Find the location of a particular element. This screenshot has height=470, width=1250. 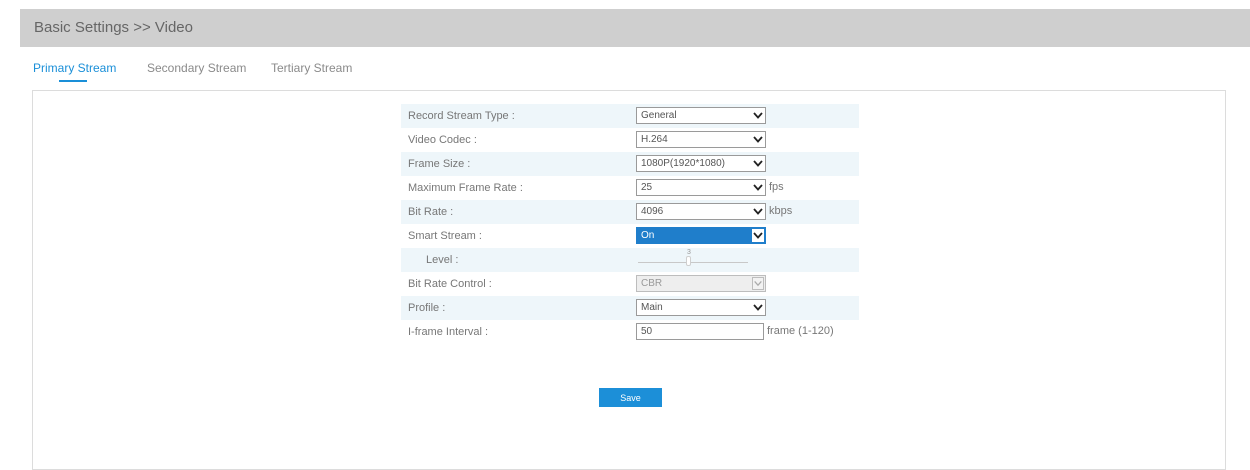

record-stream-type-label: Record Stream Type : is located at coordinates (461, 116).